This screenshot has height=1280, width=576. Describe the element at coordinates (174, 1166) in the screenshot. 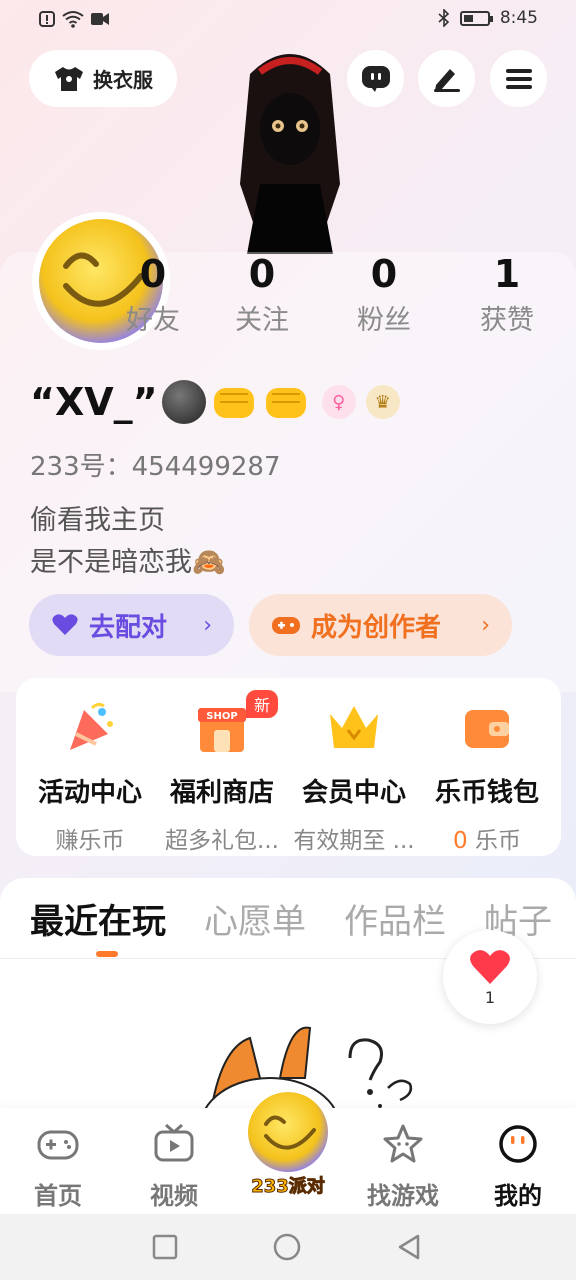

I see `nav-video: 视频` at that location.